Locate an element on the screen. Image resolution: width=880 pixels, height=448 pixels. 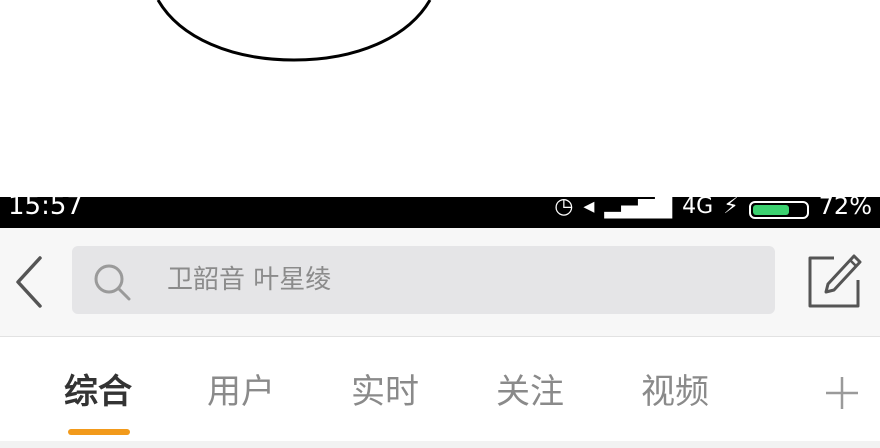
network-label: 4G is located at coordinates (698, 208).